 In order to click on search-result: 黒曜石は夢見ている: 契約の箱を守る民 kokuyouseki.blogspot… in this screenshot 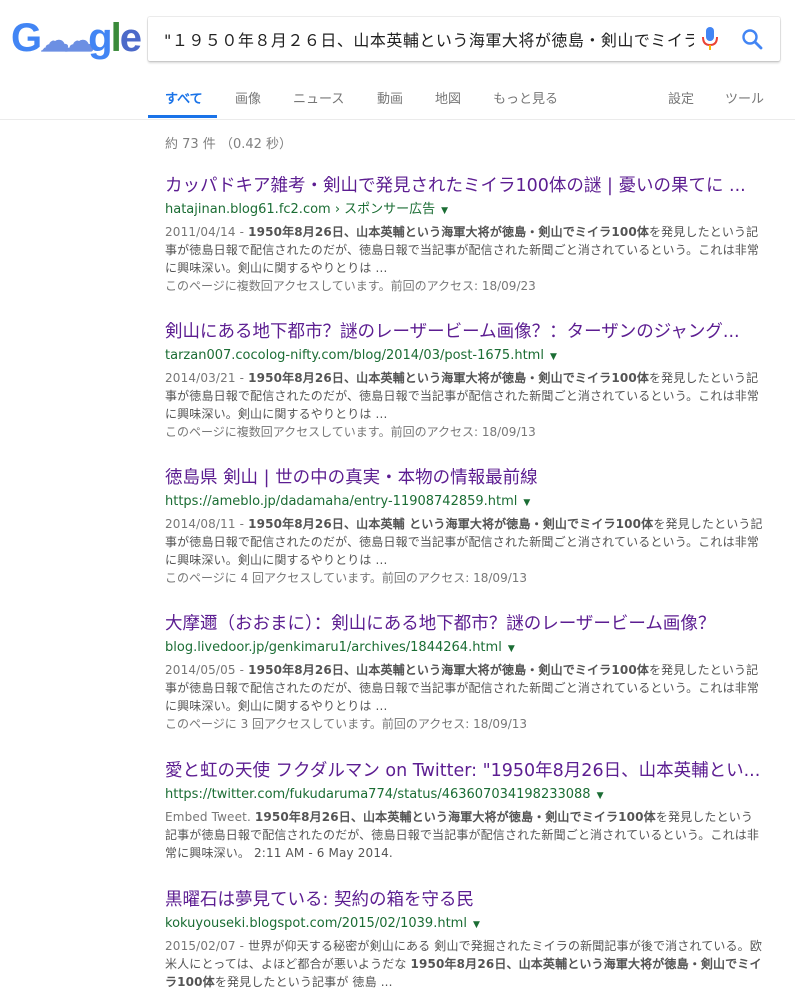, I will do `click(465, 940)`.